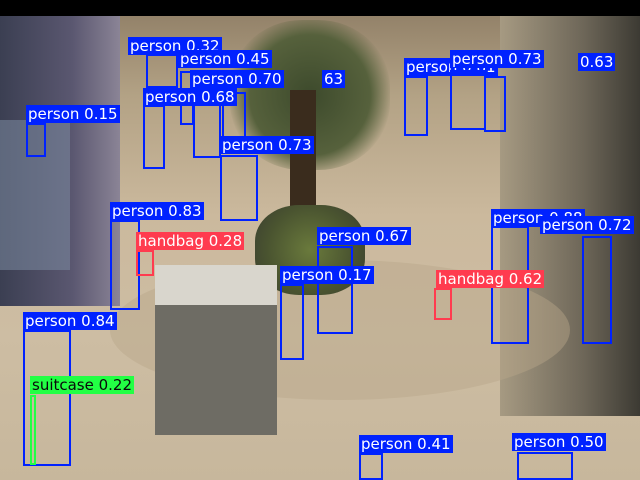  Describe the element at coordinates (190, 97) in the screenshot. I see `person-detection-label: person 0.68` at that location.